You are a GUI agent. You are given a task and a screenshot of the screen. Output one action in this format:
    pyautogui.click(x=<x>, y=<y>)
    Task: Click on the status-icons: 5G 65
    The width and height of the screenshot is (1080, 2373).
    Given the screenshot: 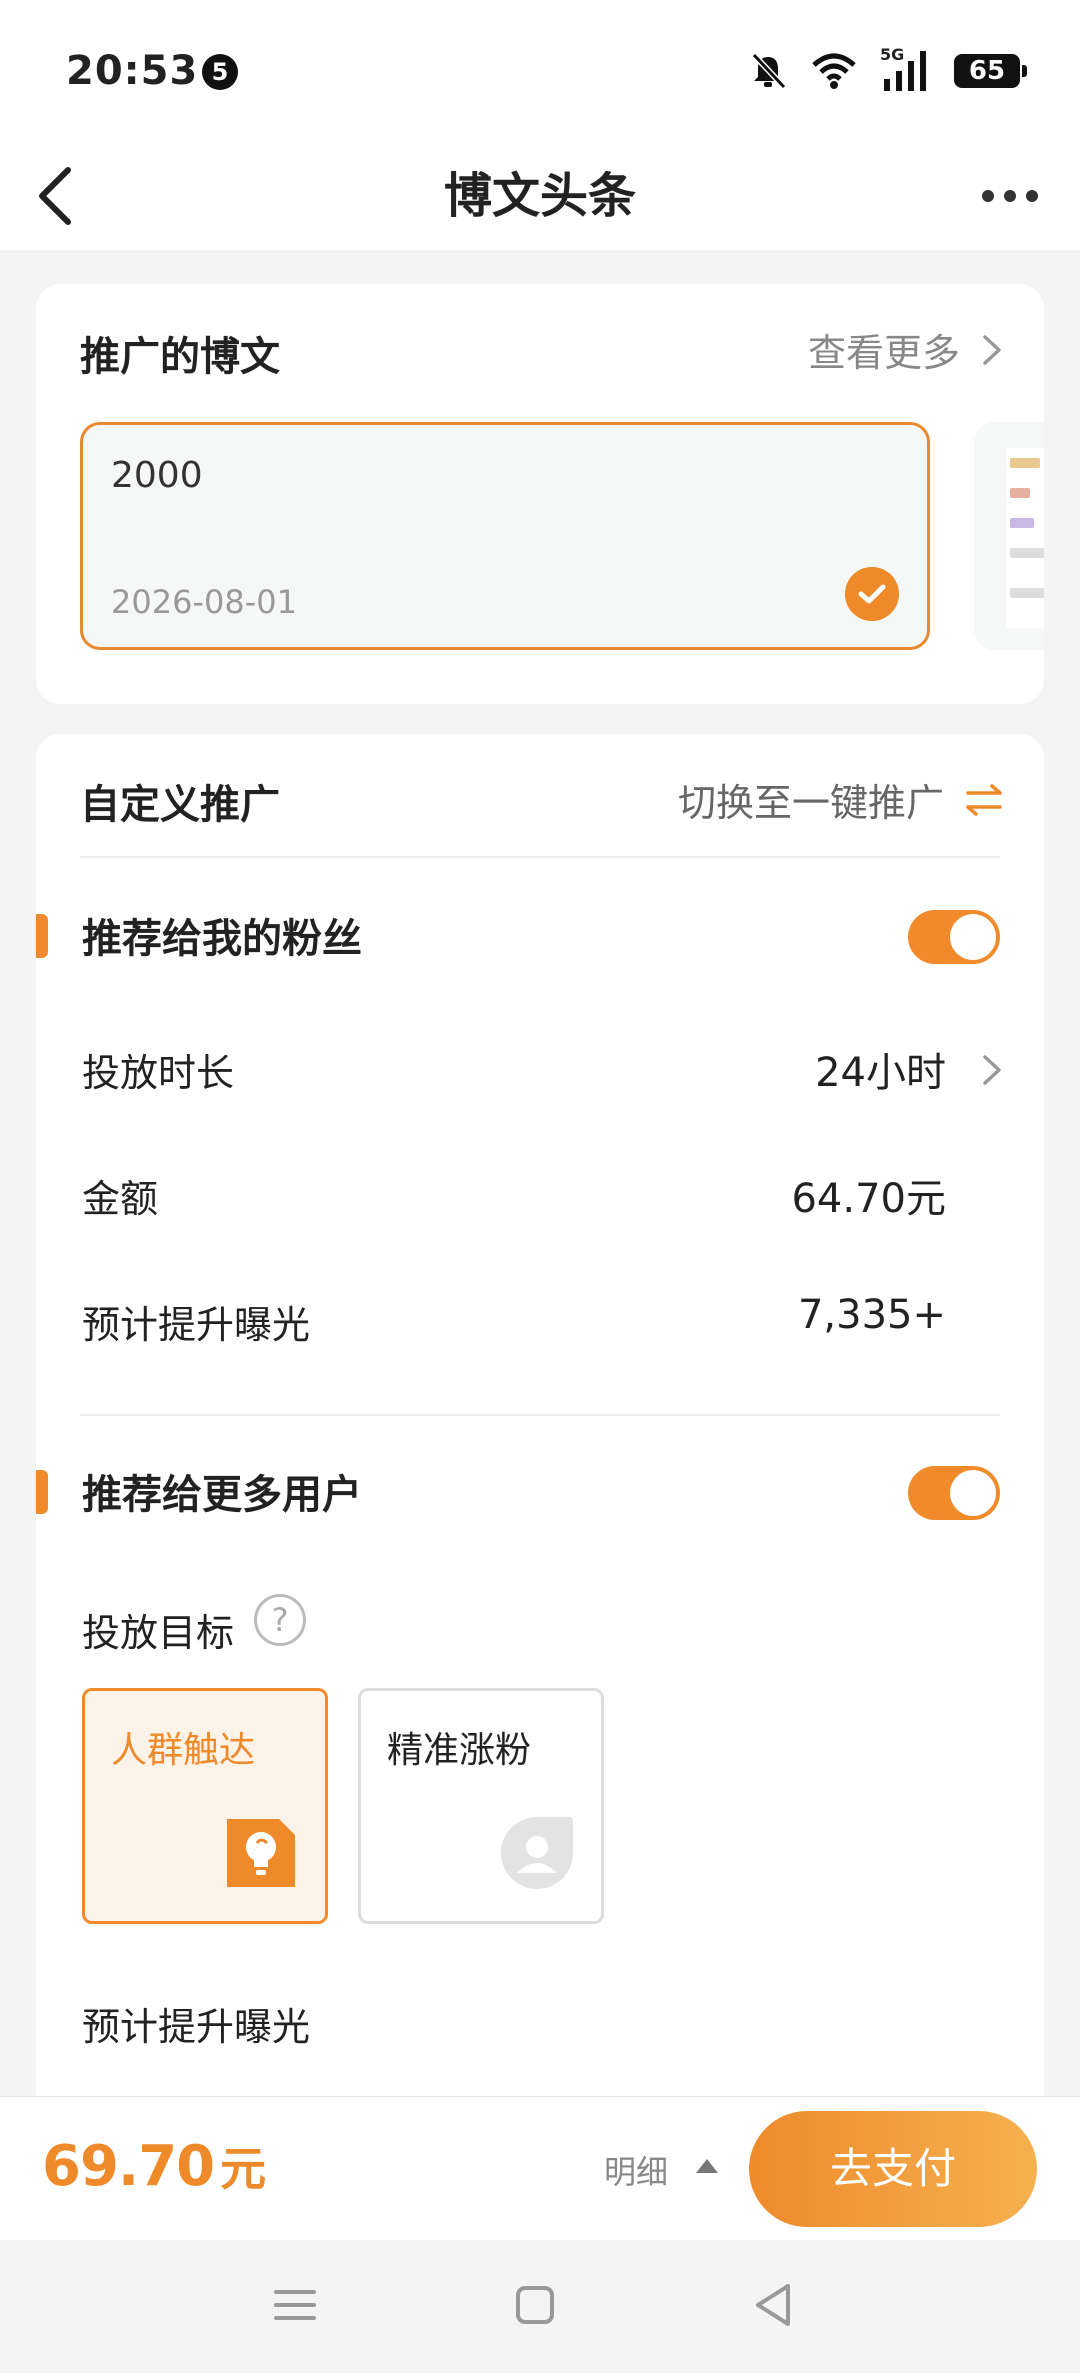 What is the action you would take?
    pyautogui.click(x=887, y=70)
    